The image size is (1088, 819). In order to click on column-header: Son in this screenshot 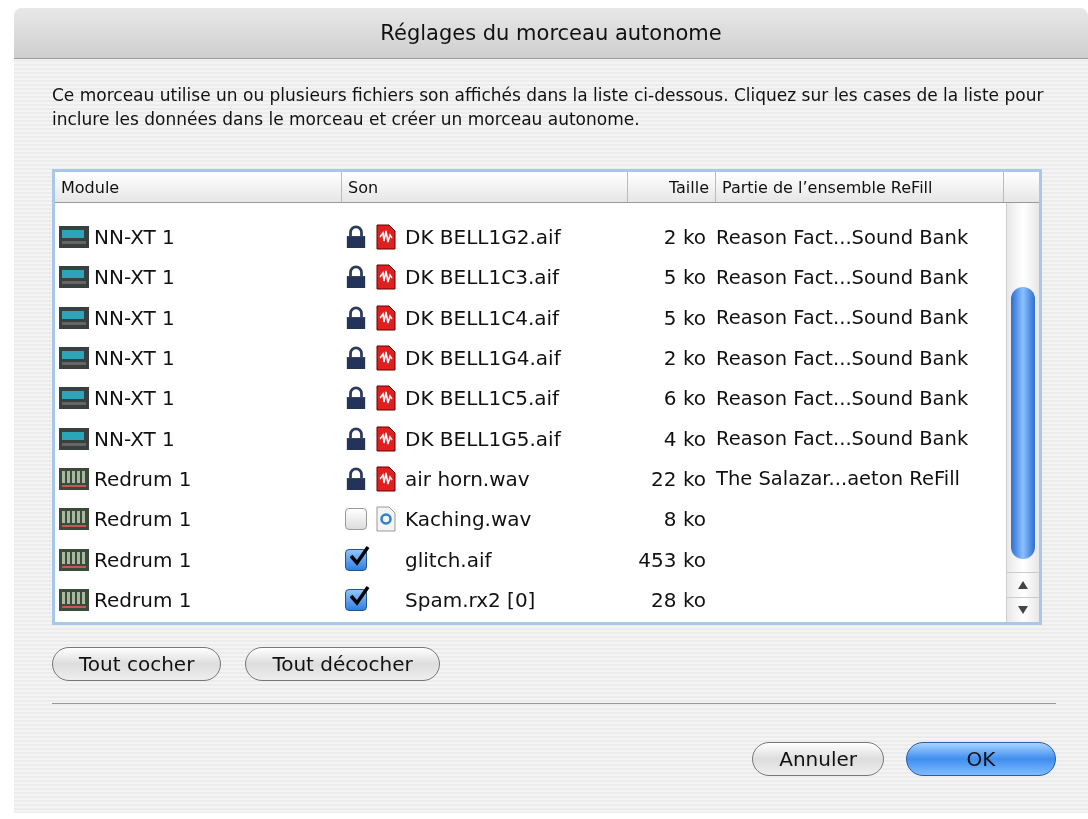, I will do `click(485, 187)`.